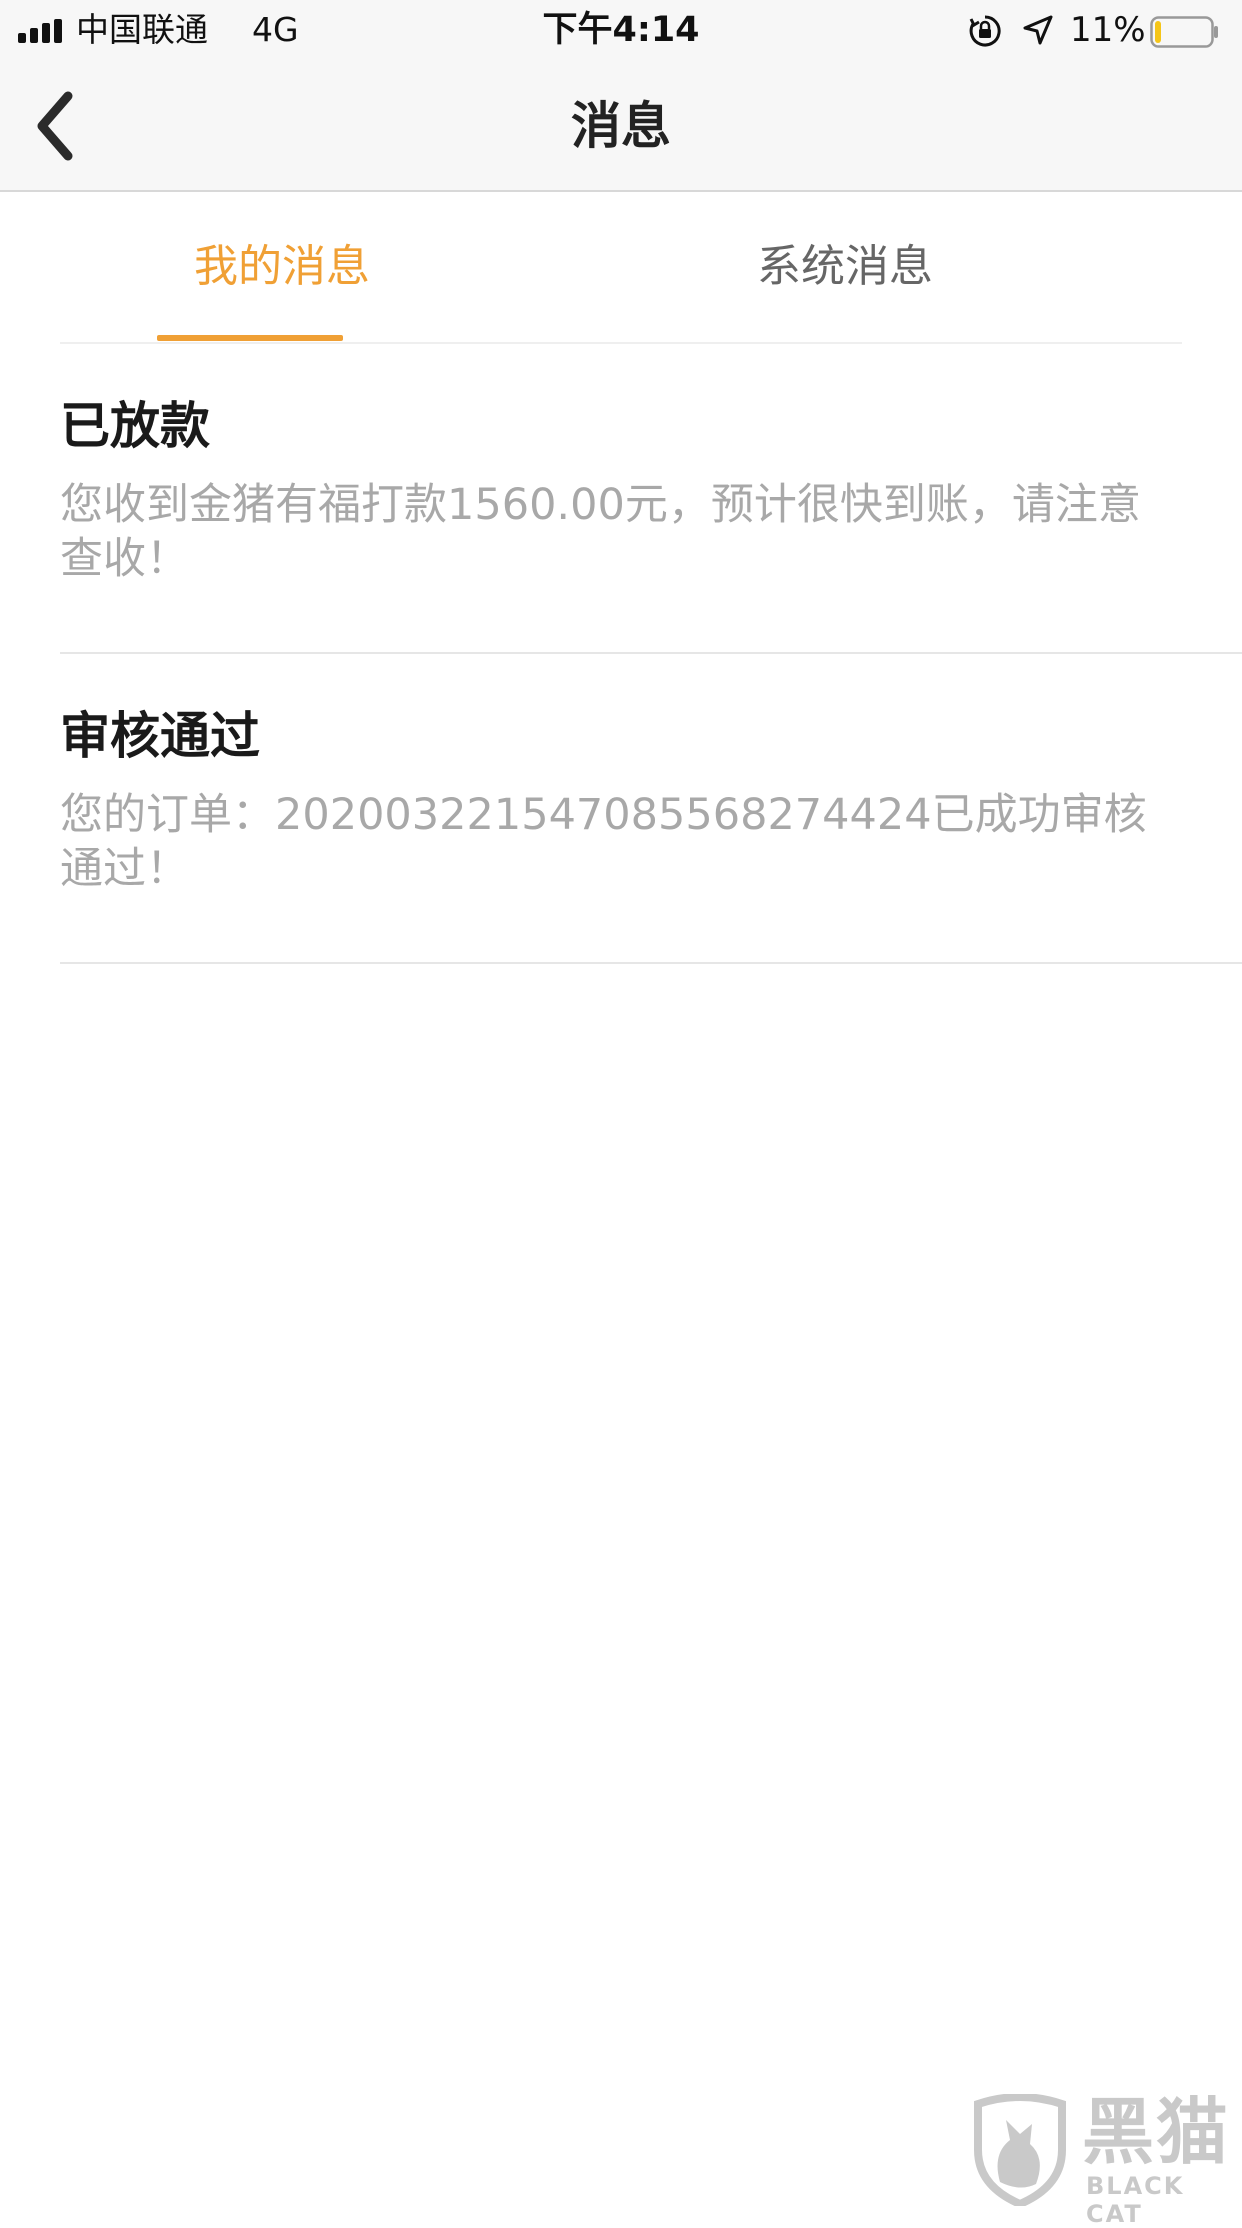  What do you see at coordinates (250, 338) in the screenshot?
I see `active-tab-indicator` at bounding box center [250, 338].